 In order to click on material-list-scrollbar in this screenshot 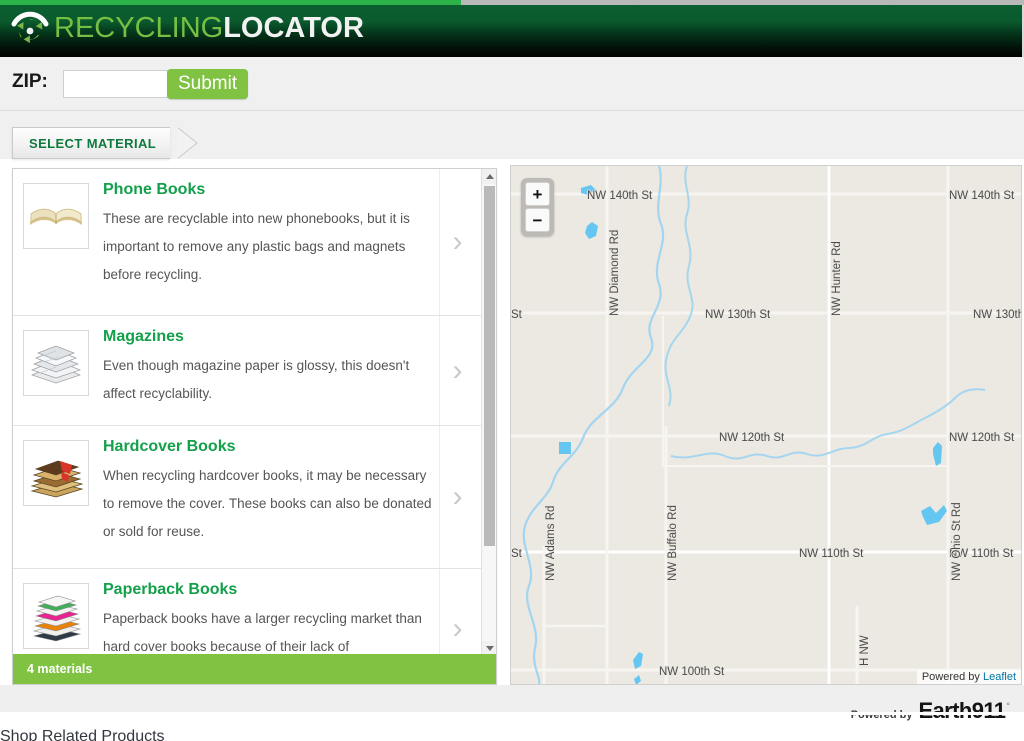, I will do `click(488, 412)`.